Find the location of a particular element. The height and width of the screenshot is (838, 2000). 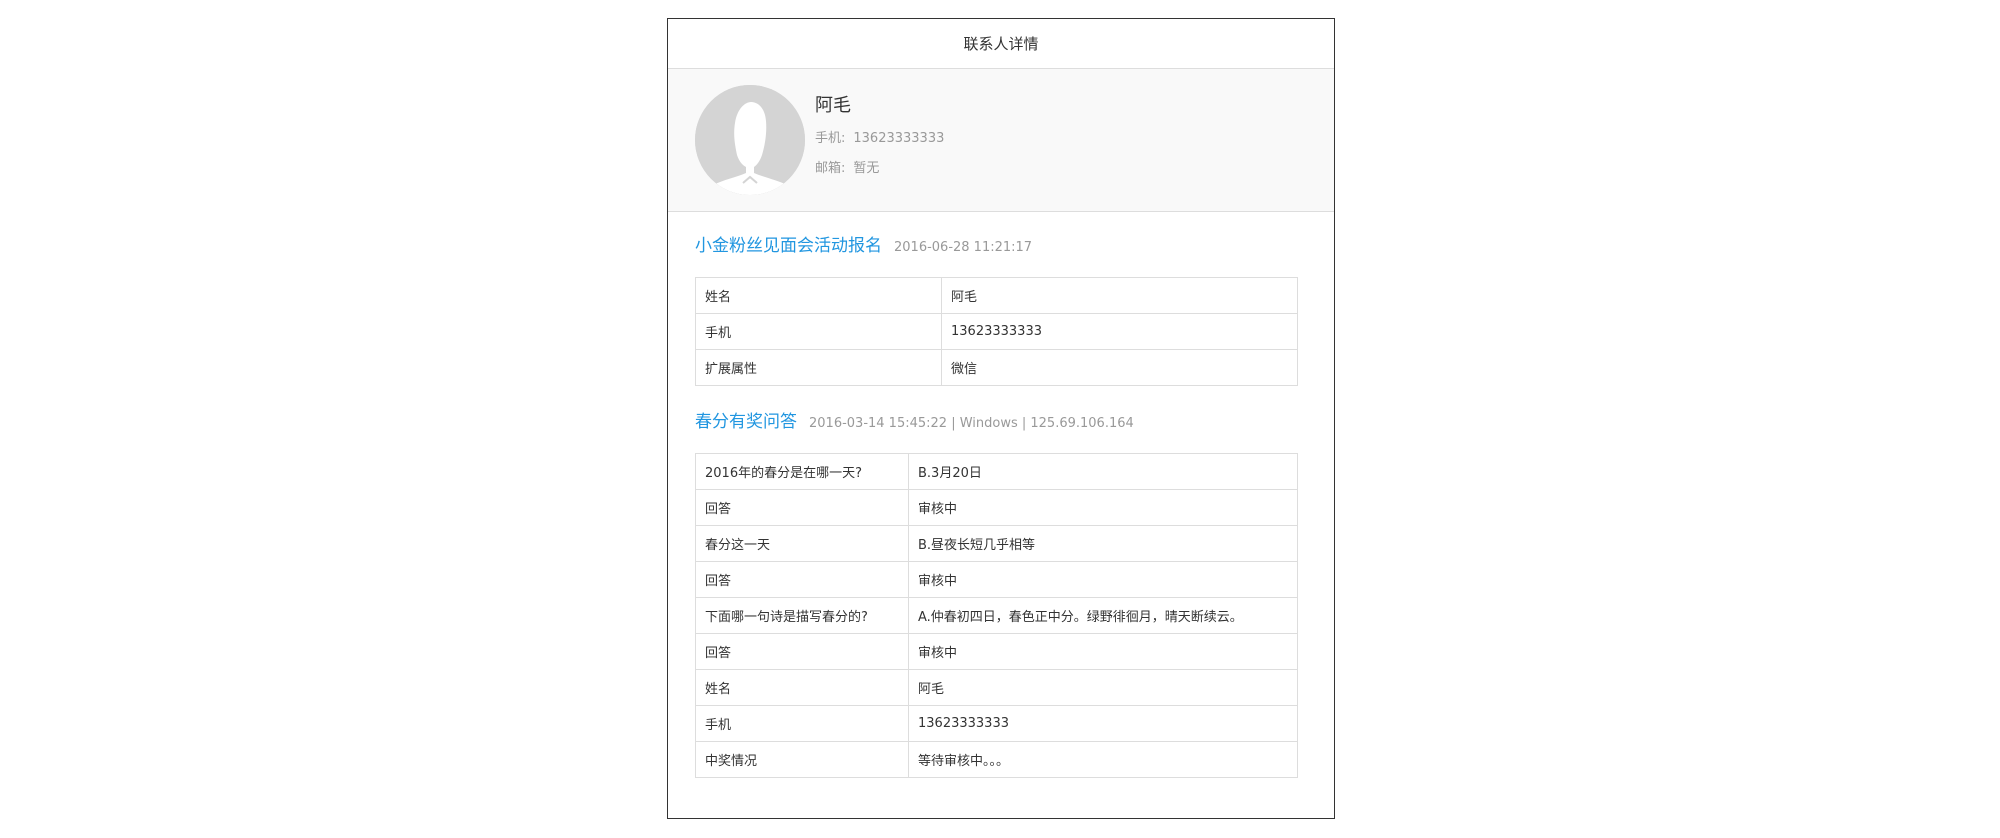

field-key: 春分这一天 is located at coordinates (802, 543).